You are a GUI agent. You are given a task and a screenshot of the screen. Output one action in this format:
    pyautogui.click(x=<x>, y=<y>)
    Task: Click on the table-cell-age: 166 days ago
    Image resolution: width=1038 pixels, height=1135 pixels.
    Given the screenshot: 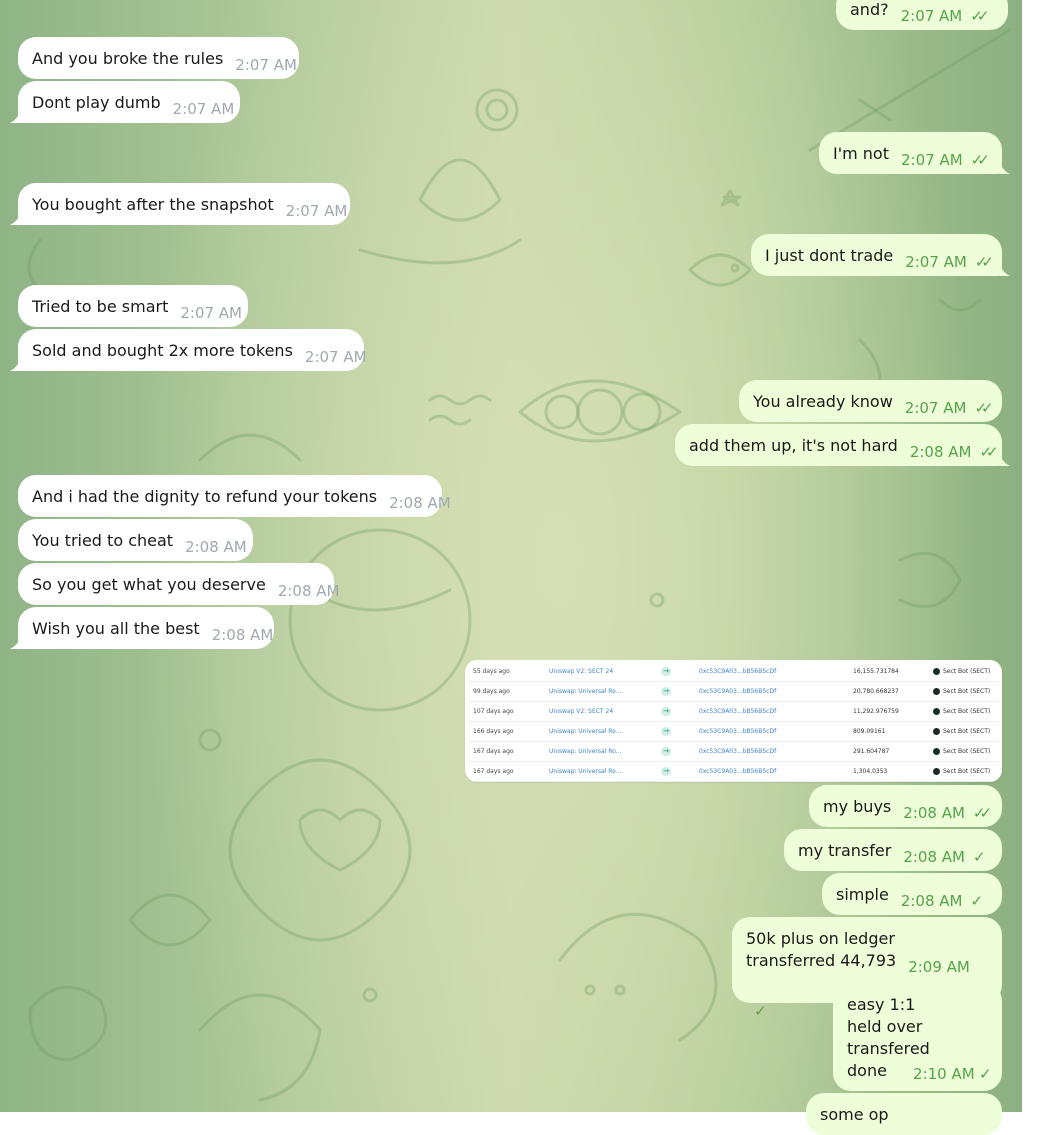 What is the action you would take?
    pyautogui.click(x=493, y=731)
    